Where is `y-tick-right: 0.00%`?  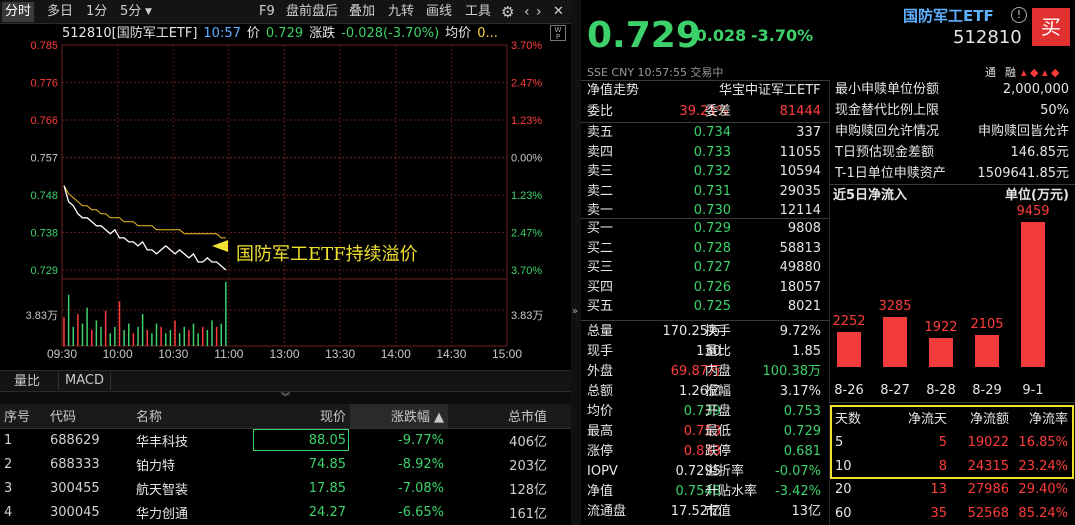 y-tick-right: 0.00% is located at coordinates (526, 159).